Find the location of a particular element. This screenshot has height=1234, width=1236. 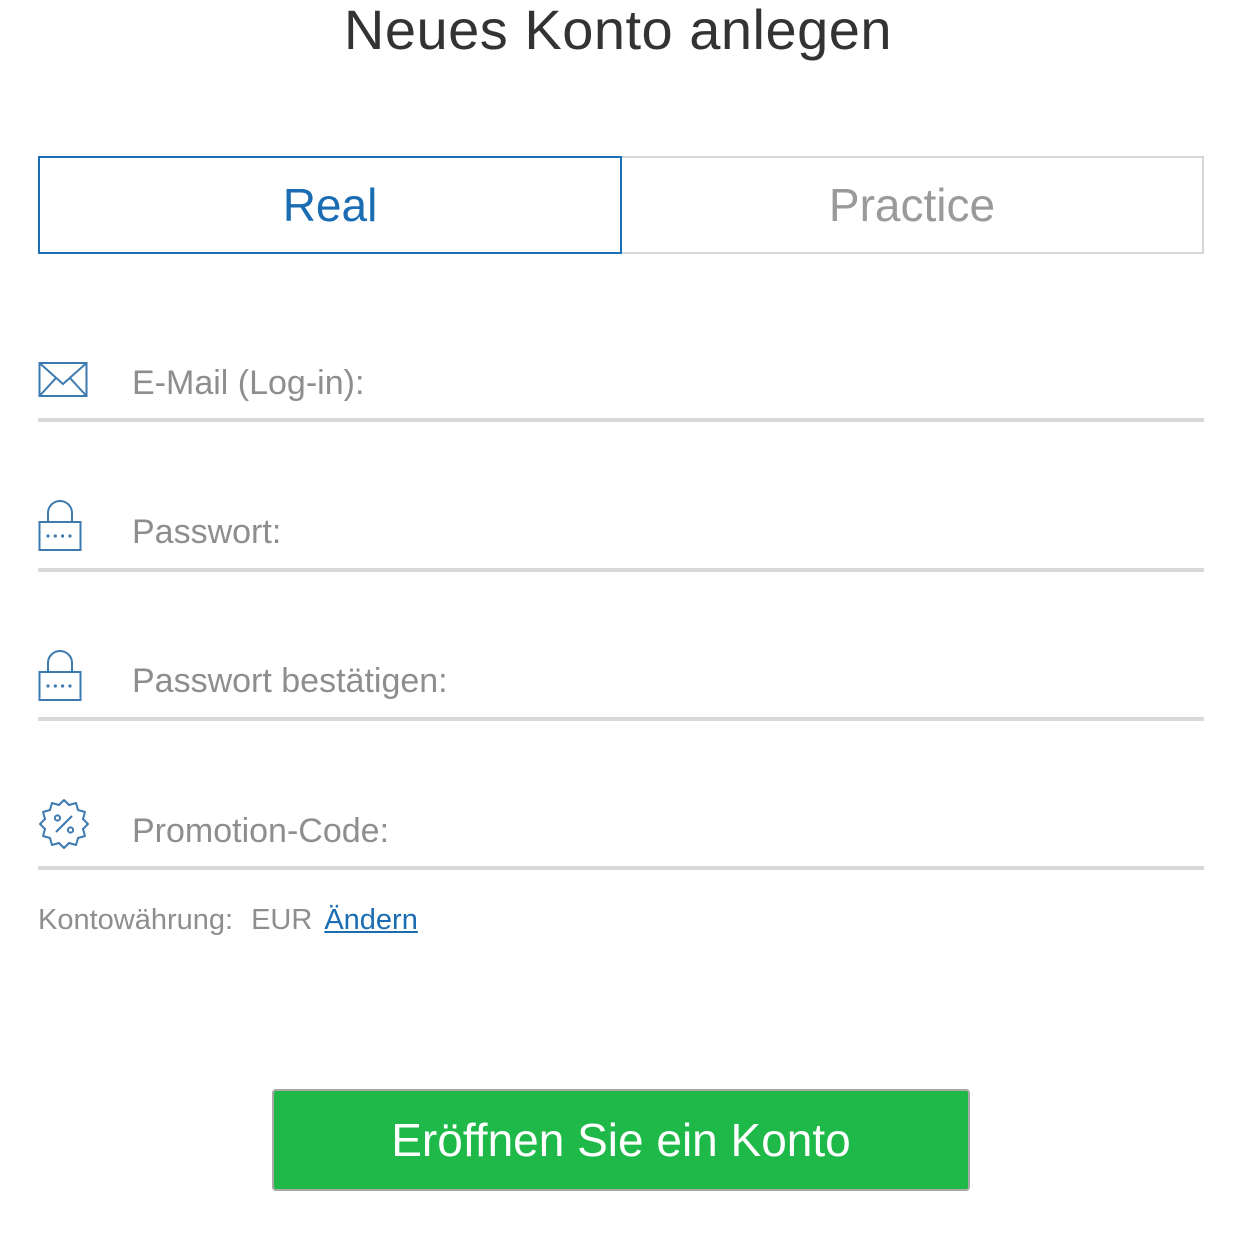

password-field-row is located at coordinates (621, 517).